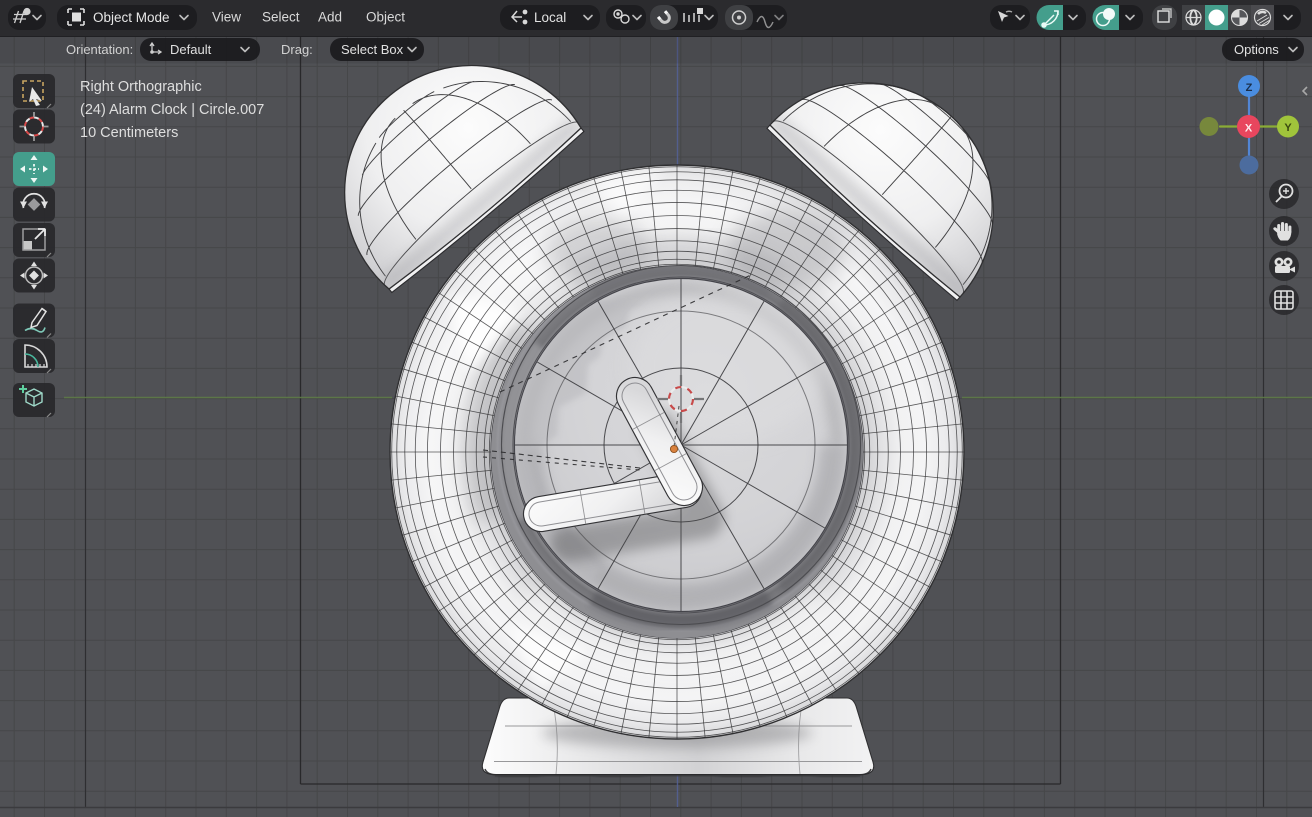 The image size is (1312, 817). I want to click on svg-text: Select, so click(281, 17).